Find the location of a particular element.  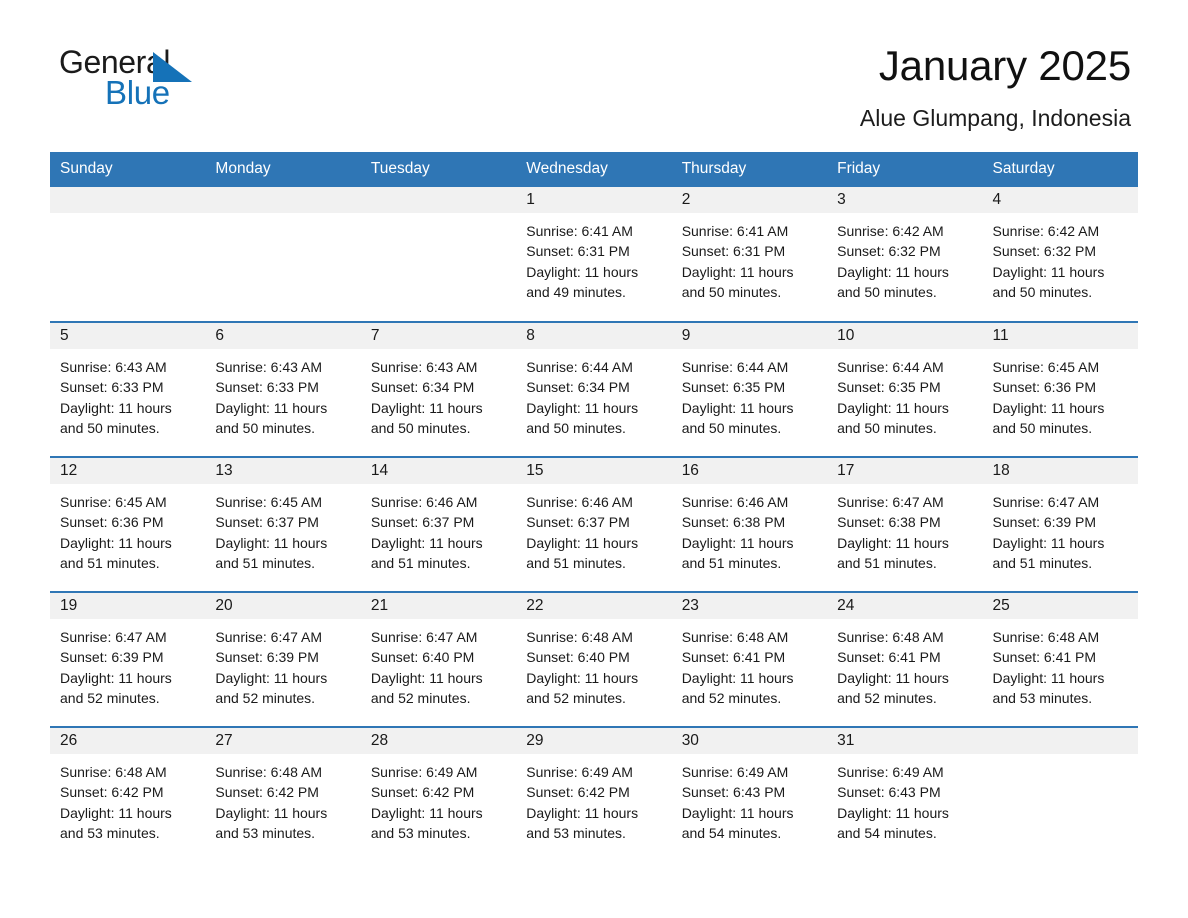

day-number: 28 is located at coordinates (438, 741).